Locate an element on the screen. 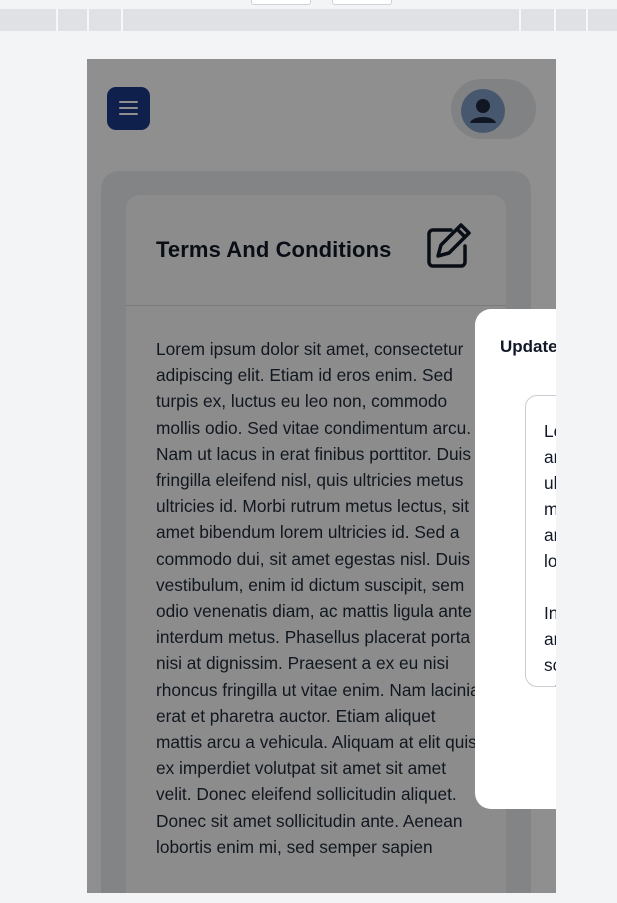  textarea-content: Lo ar ul m ar lo In ar sc et is located at coordinates (550, 553).